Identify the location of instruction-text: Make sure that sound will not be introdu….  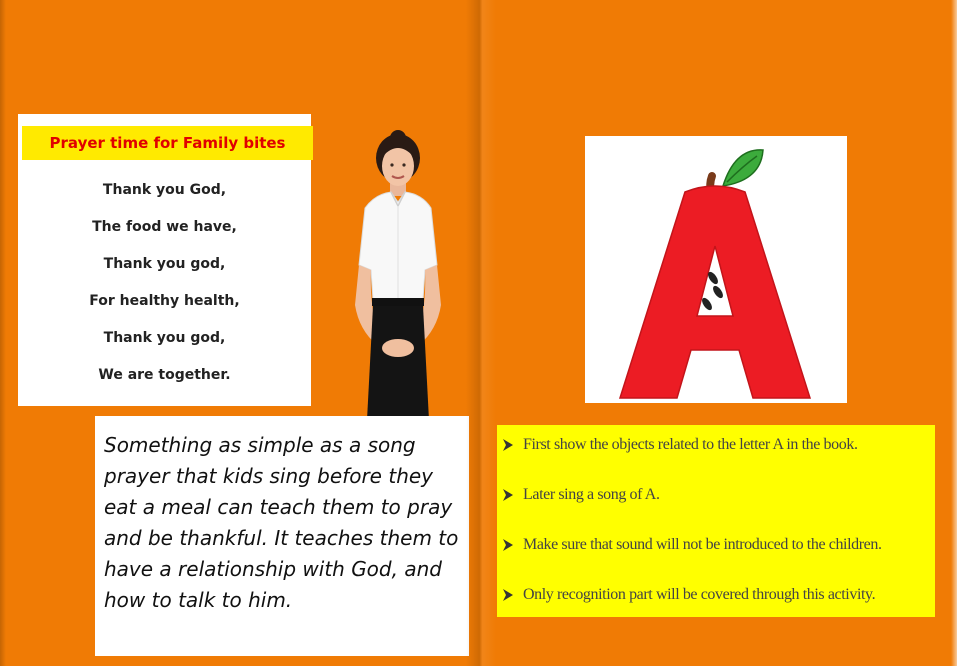
(702, 544).